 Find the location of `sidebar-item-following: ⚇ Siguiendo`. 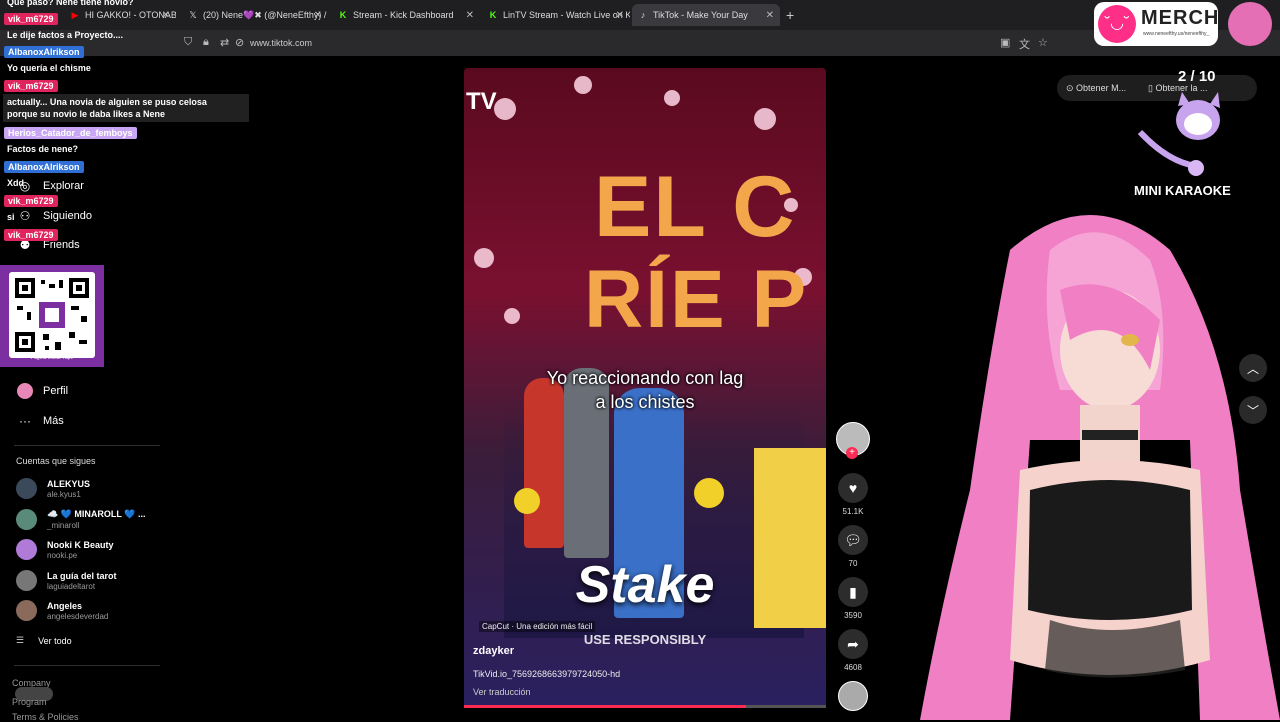

sidebar-item-following: ⚇ Siguiendo is located at coordinates (54, 216).